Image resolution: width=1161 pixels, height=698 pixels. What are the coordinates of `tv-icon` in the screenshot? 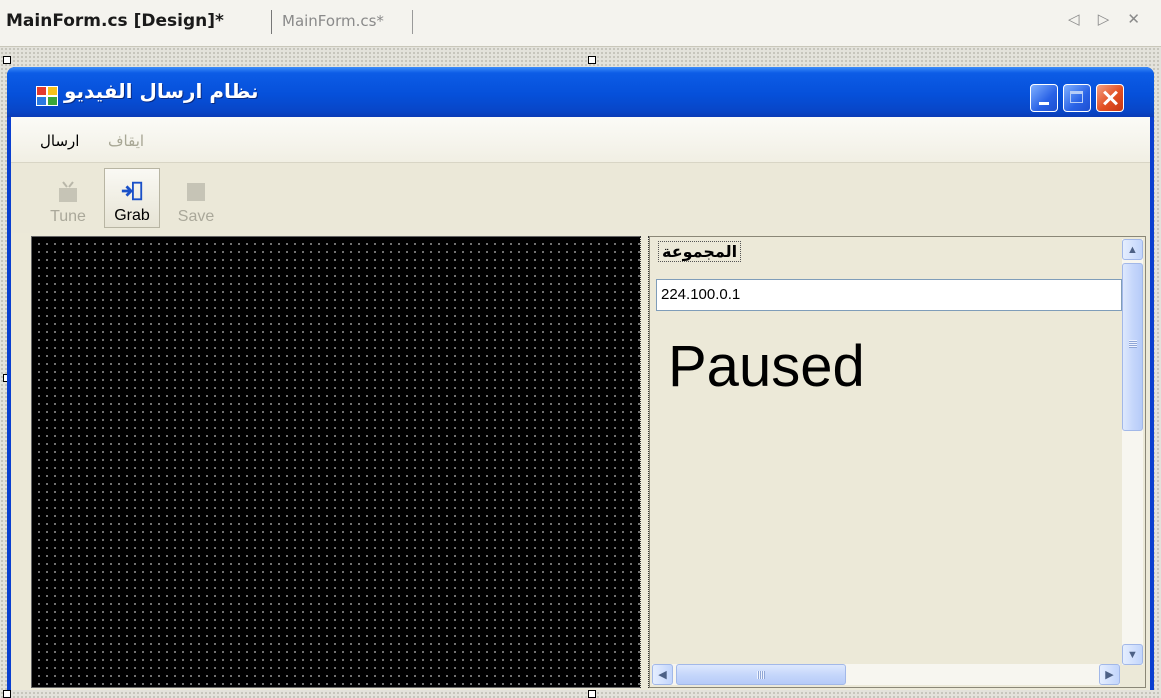 It's located at (68, 192).